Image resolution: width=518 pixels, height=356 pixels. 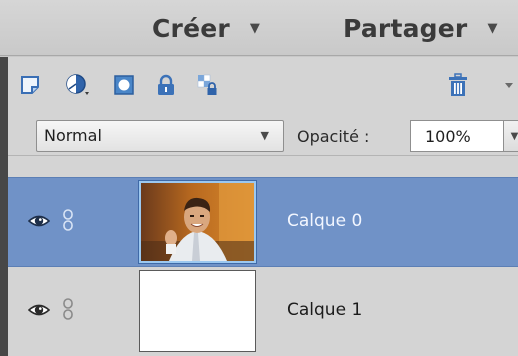 I want to click on layer-name: Calque 1, so click(x=324, y=310).